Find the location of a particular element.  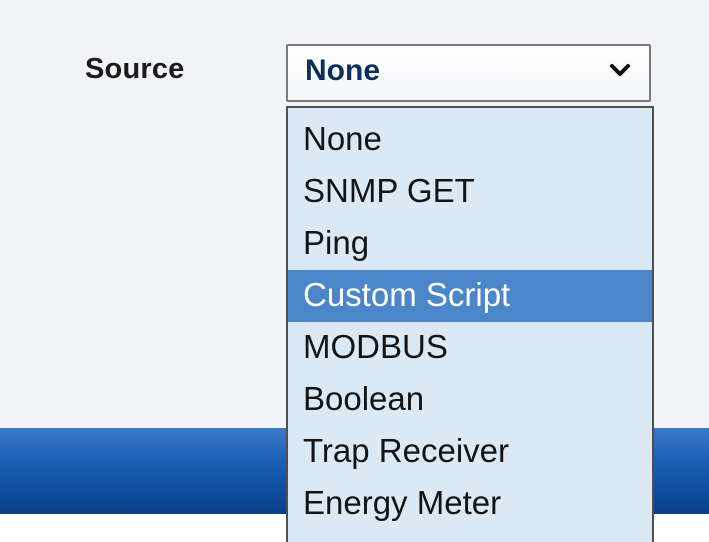

option-boolean: Boolean is located at coordinates (470, 400).